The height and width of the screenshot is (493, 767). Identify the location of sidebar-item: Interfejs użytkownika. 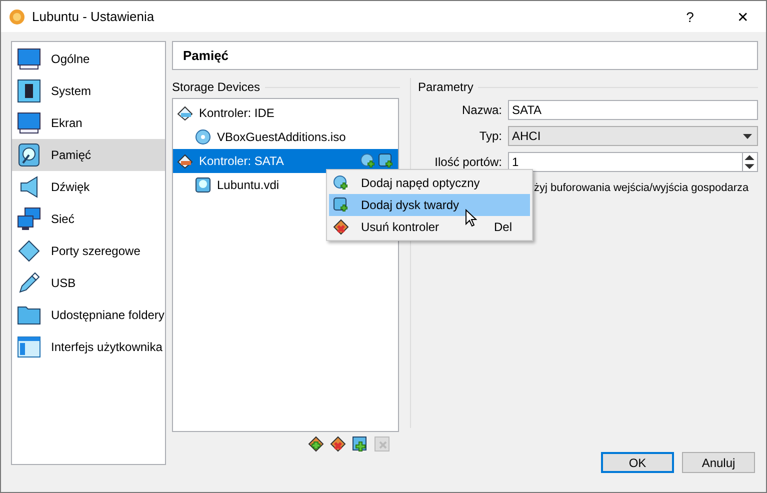
(88, 347).